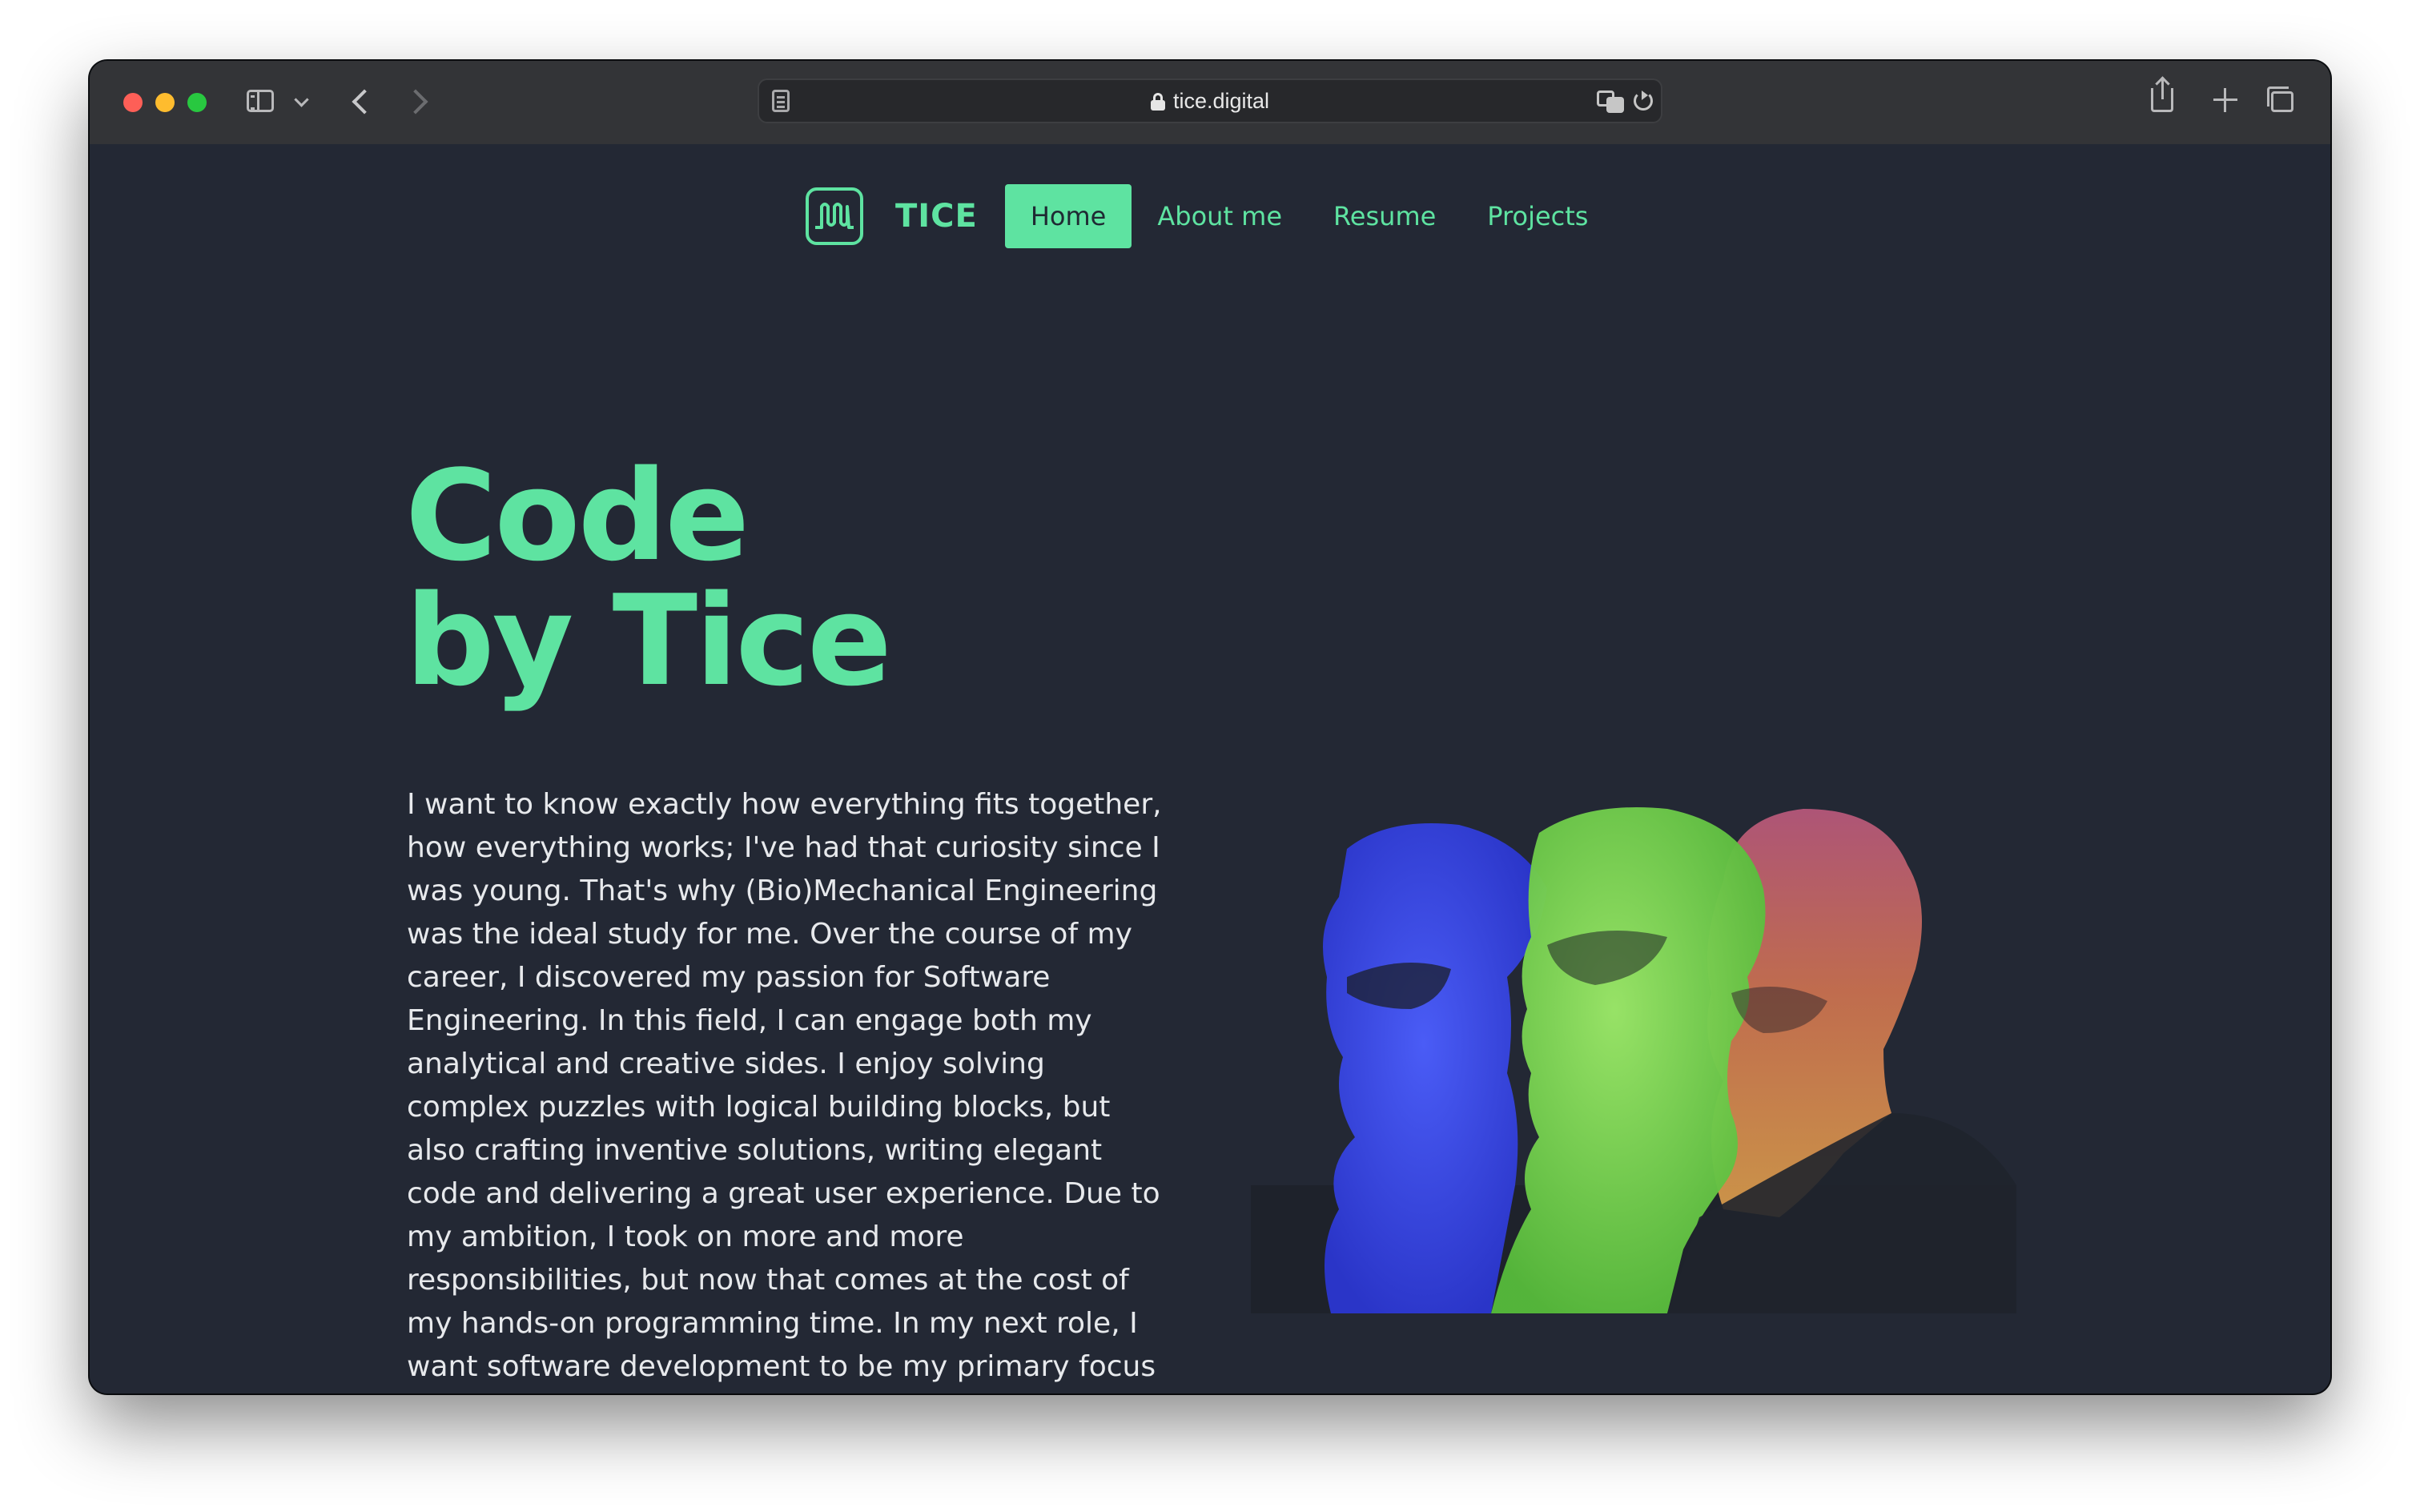 The width and height of the screenshot is (2420, 1512). I want to click on waveform-logo-icon-svg, so click(834, 216).